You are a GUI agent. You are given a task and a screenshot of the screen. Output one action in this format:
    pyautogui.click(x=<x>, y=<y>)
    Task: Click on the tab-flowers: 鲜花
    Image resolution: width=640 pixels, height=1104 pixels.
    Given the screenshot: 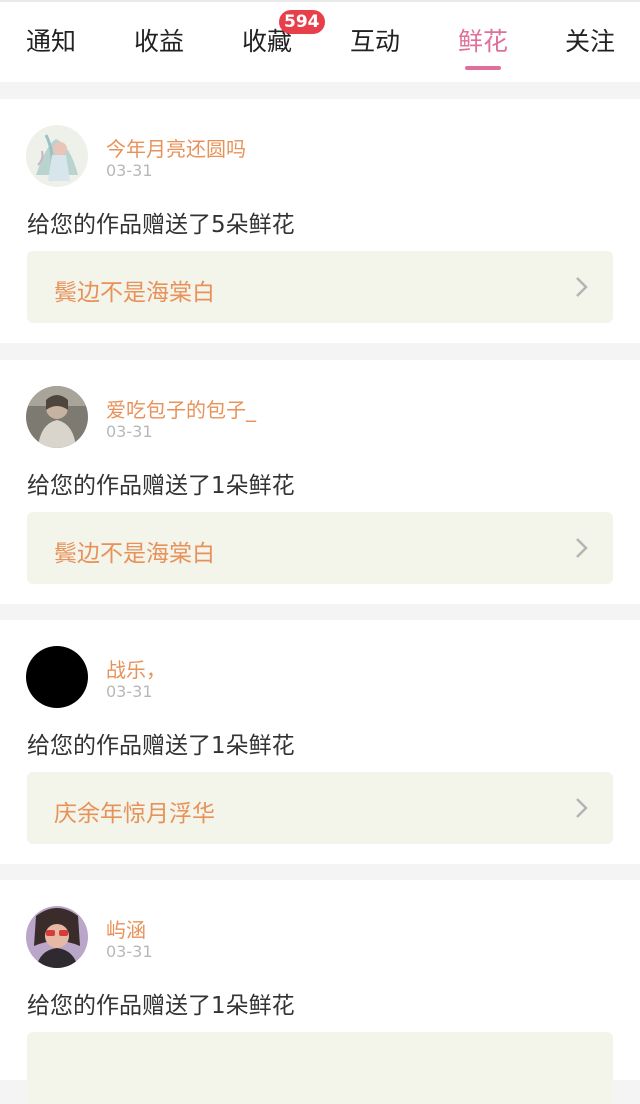 What is the action you would take?
    pyautogui.click(x=483, y=47)
    